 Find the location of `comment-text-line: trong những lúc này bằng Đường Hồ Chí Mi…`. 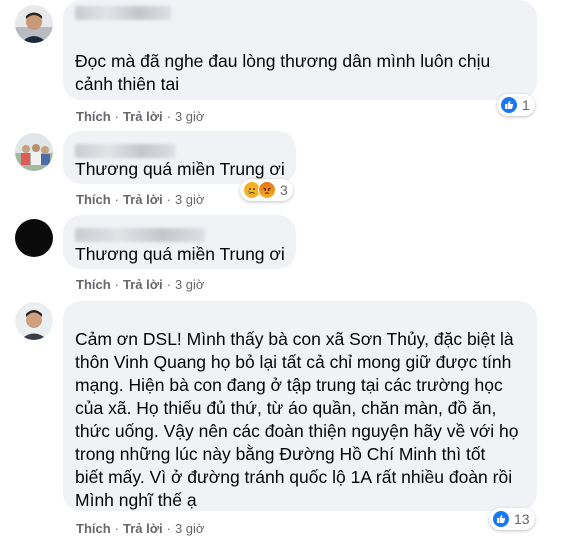

comment-text-line: trong những lúc này bằng Đường Hồ Chí Mi… is located at coordinates (280, 454).